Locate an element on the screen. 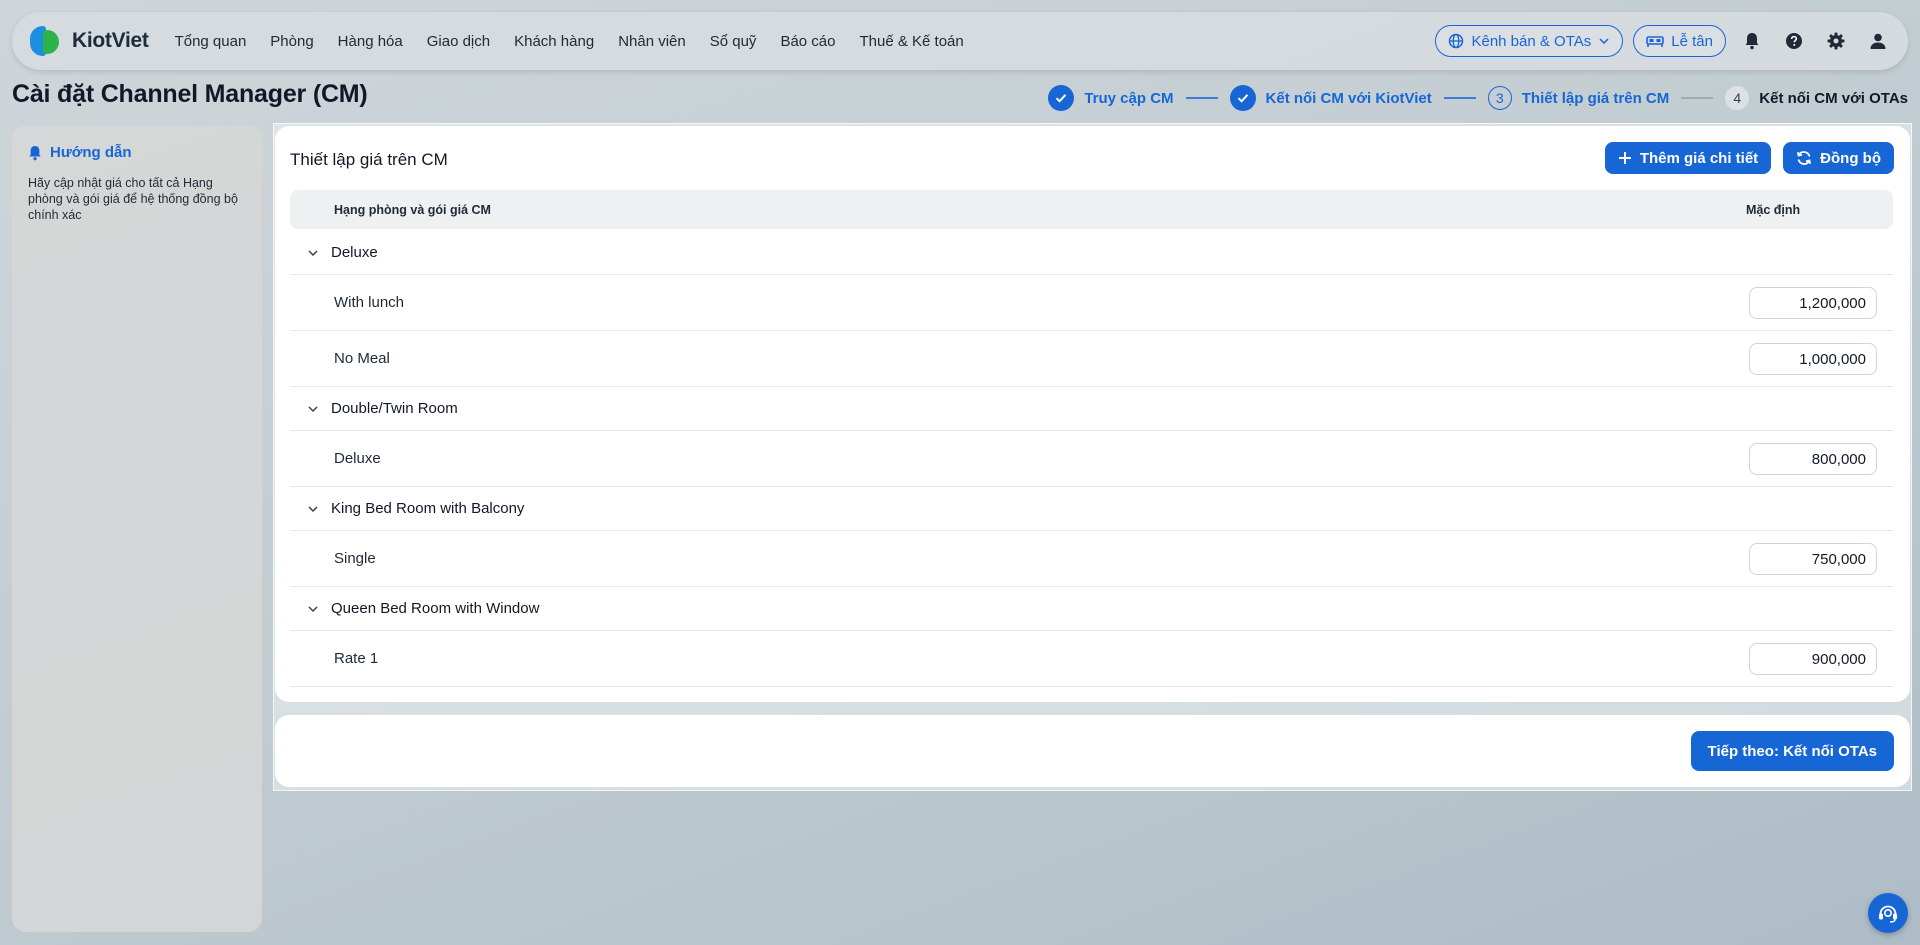  kiotviet-logo-icon is located at coordinates (45, 41).